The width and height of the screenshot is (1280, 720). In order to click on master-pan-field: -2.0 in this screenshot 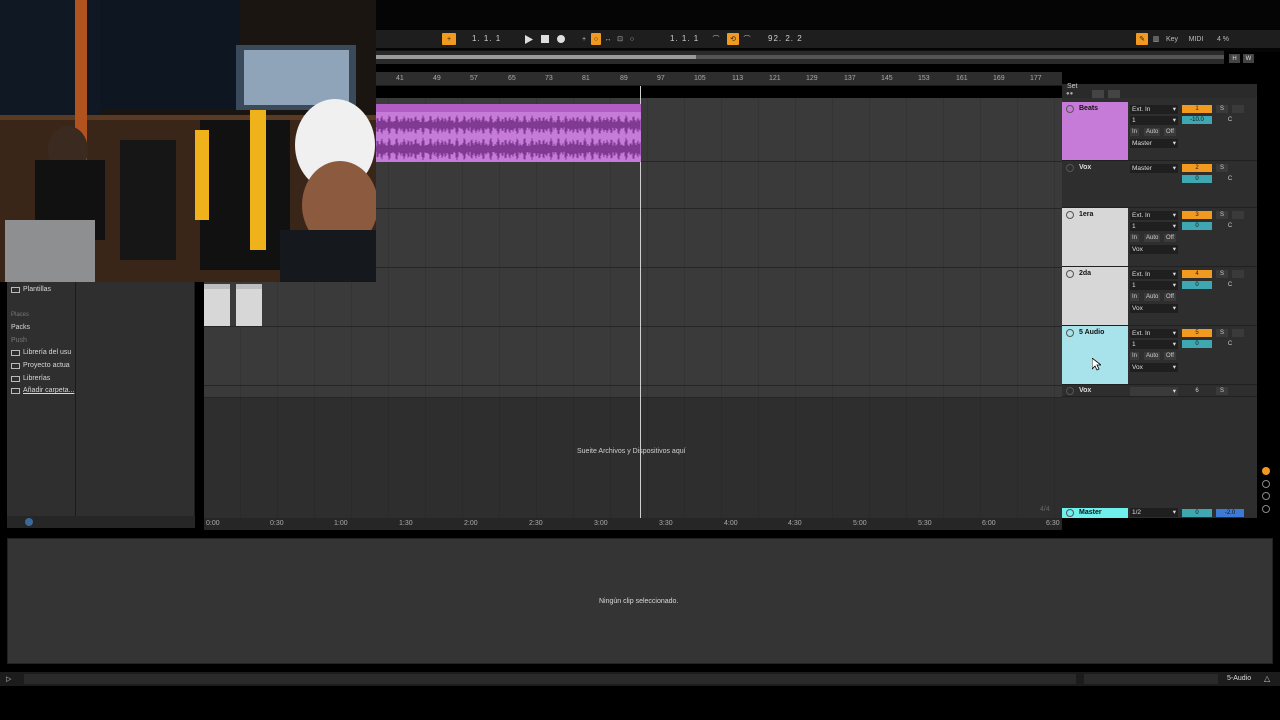, I will do `click(1230, 513)`.